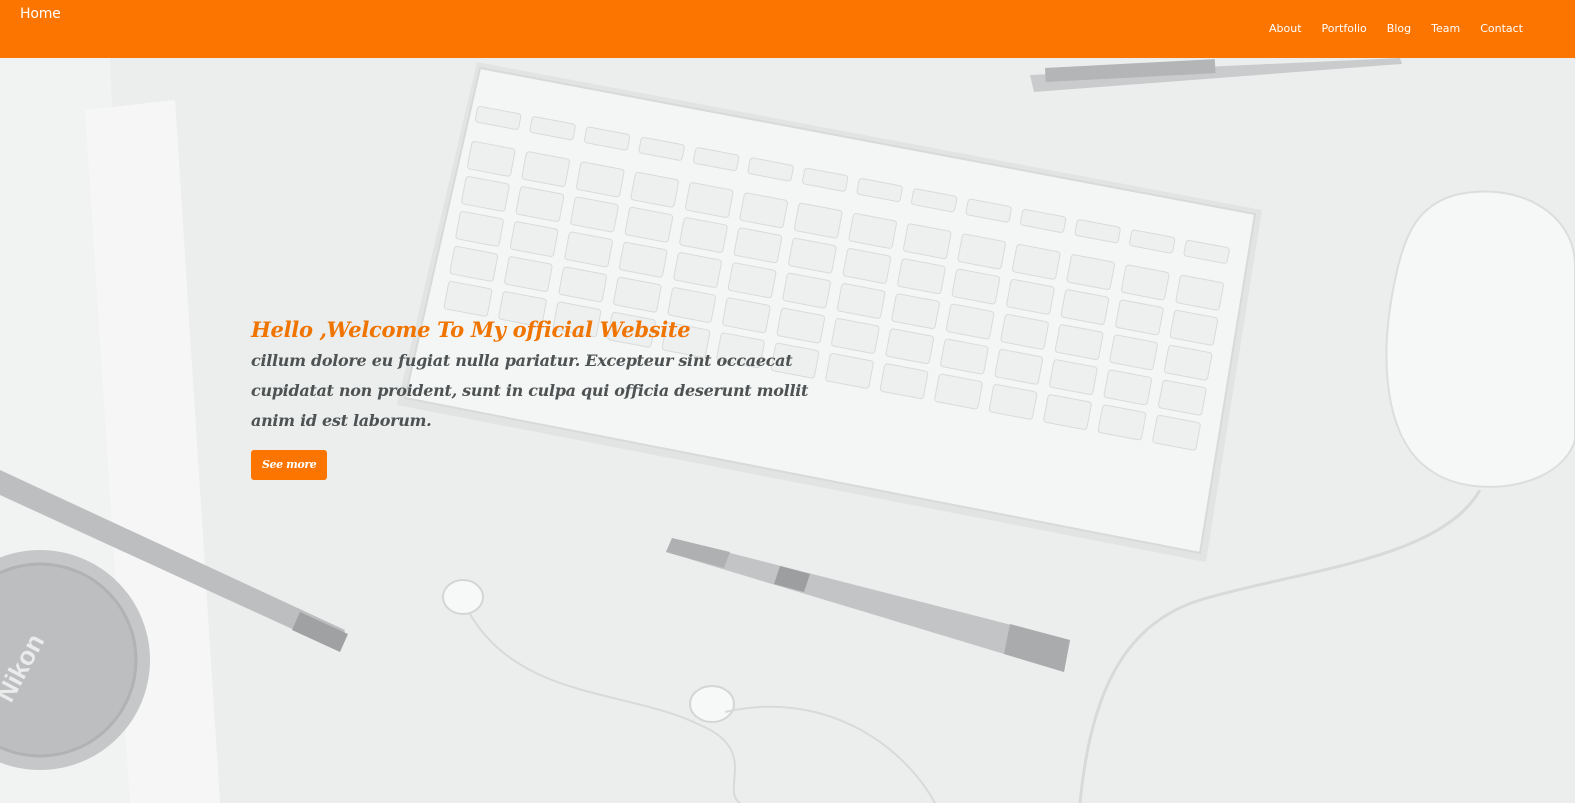 The image size is (1575, 803). I want to click on top-navbar: Home About Portfolio Blog Team Contact, so click(787, 29).